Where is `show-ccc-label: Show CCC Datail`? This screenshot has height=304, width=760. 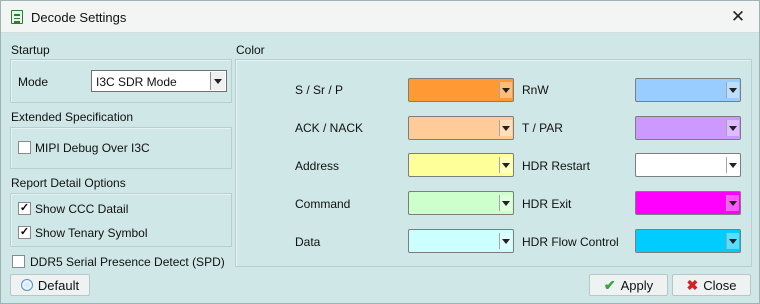
show-ccc-label: Show CCC Datail is located at coordinates (82, 209).